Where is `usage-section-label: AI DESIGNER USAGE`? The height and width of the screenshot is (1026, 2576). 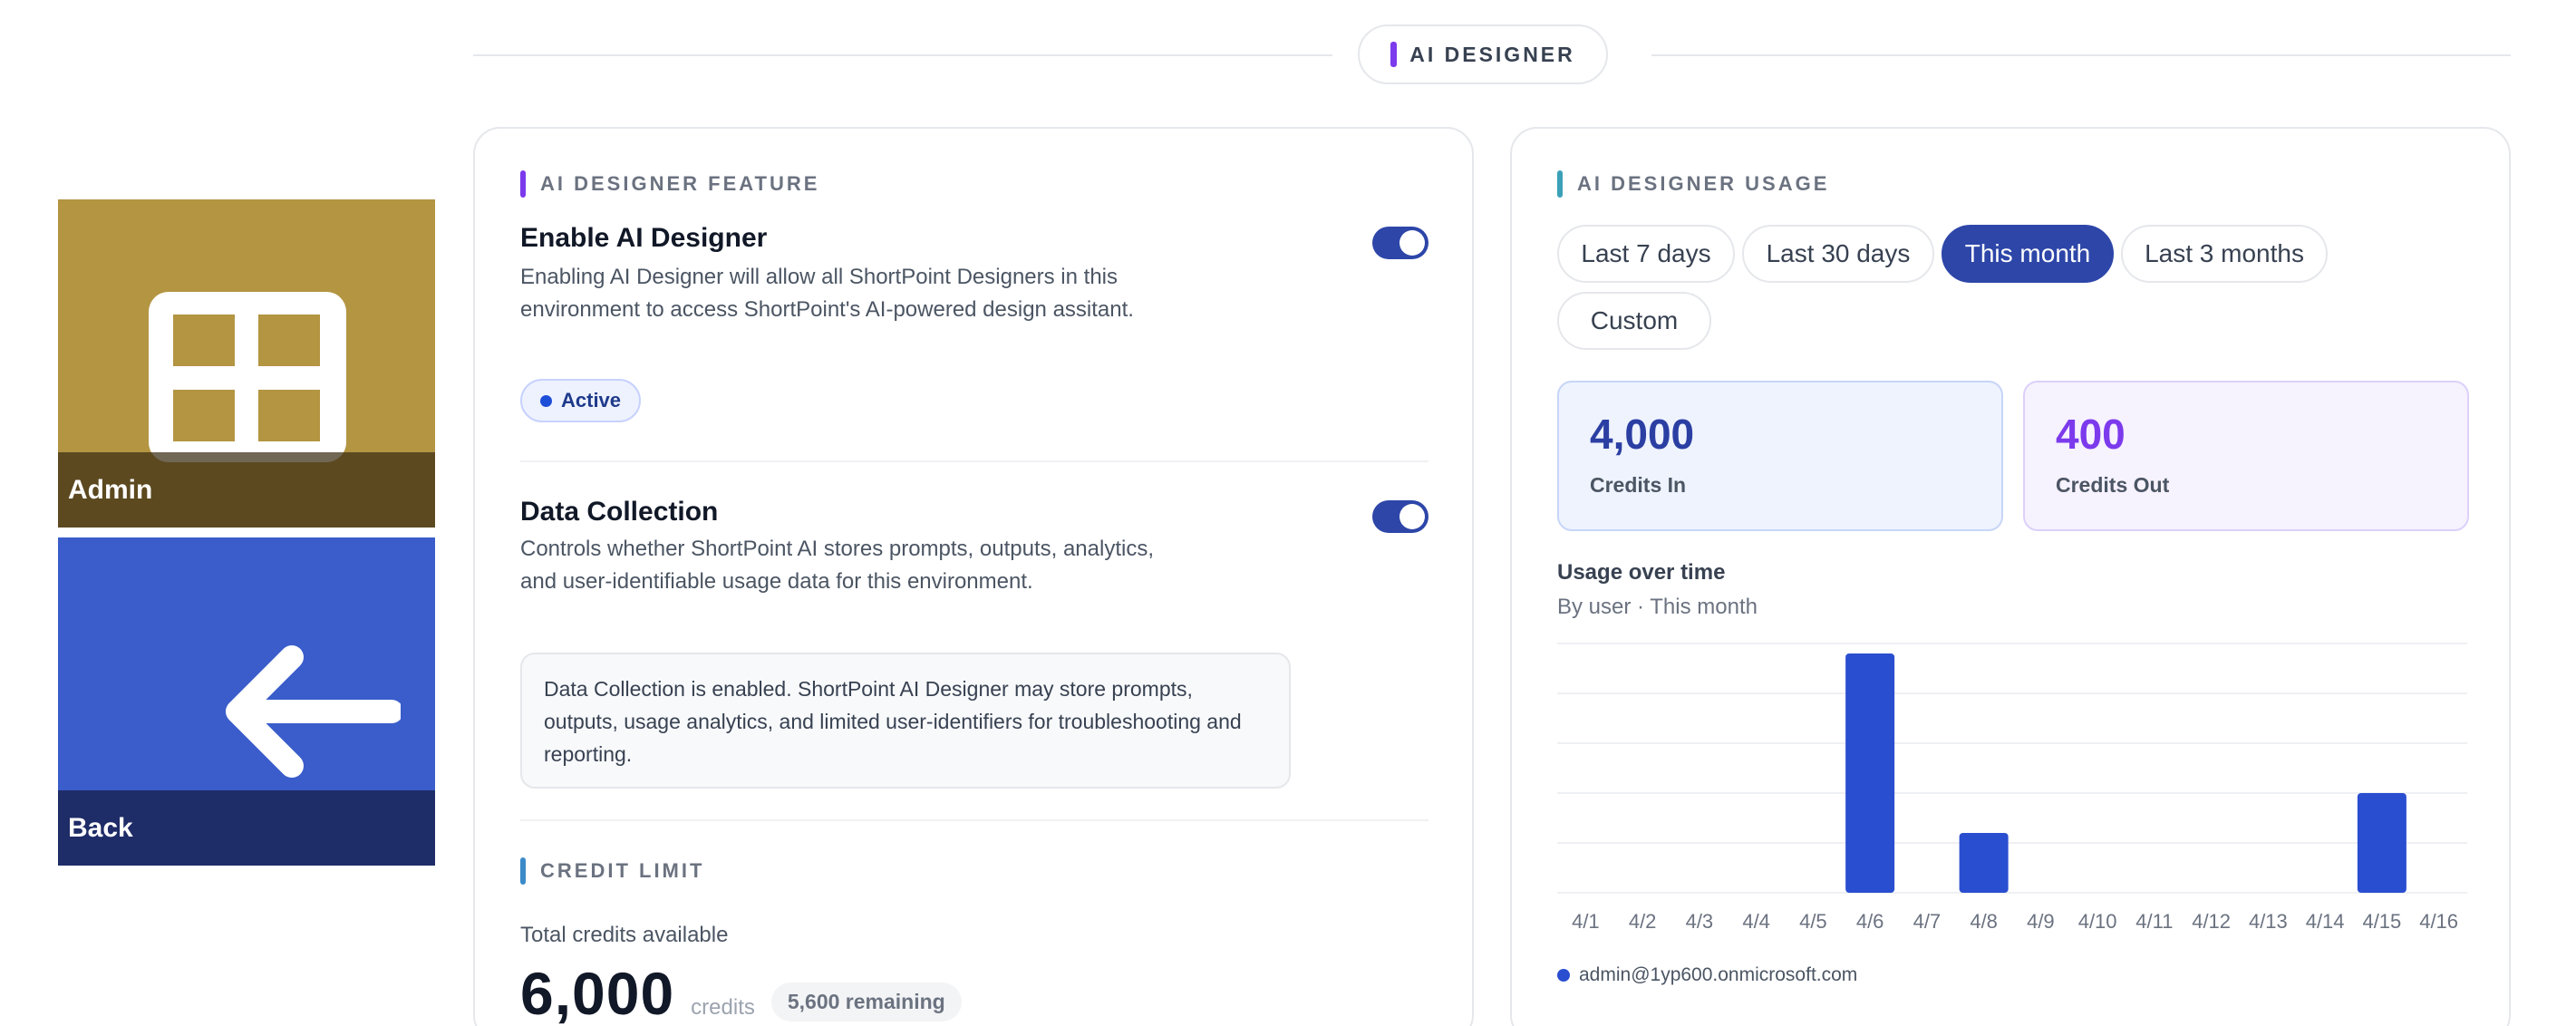 usage-section-label: AI DESIGNER USAGE is located at coordinates (1693, 184).